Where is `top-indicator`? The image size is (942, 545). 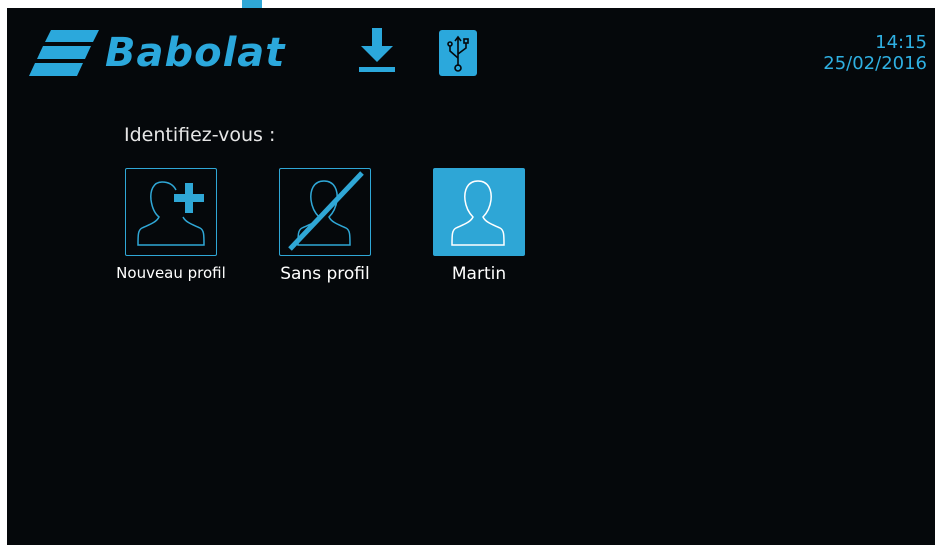 top-indicator is located at coordinates (252, 4).